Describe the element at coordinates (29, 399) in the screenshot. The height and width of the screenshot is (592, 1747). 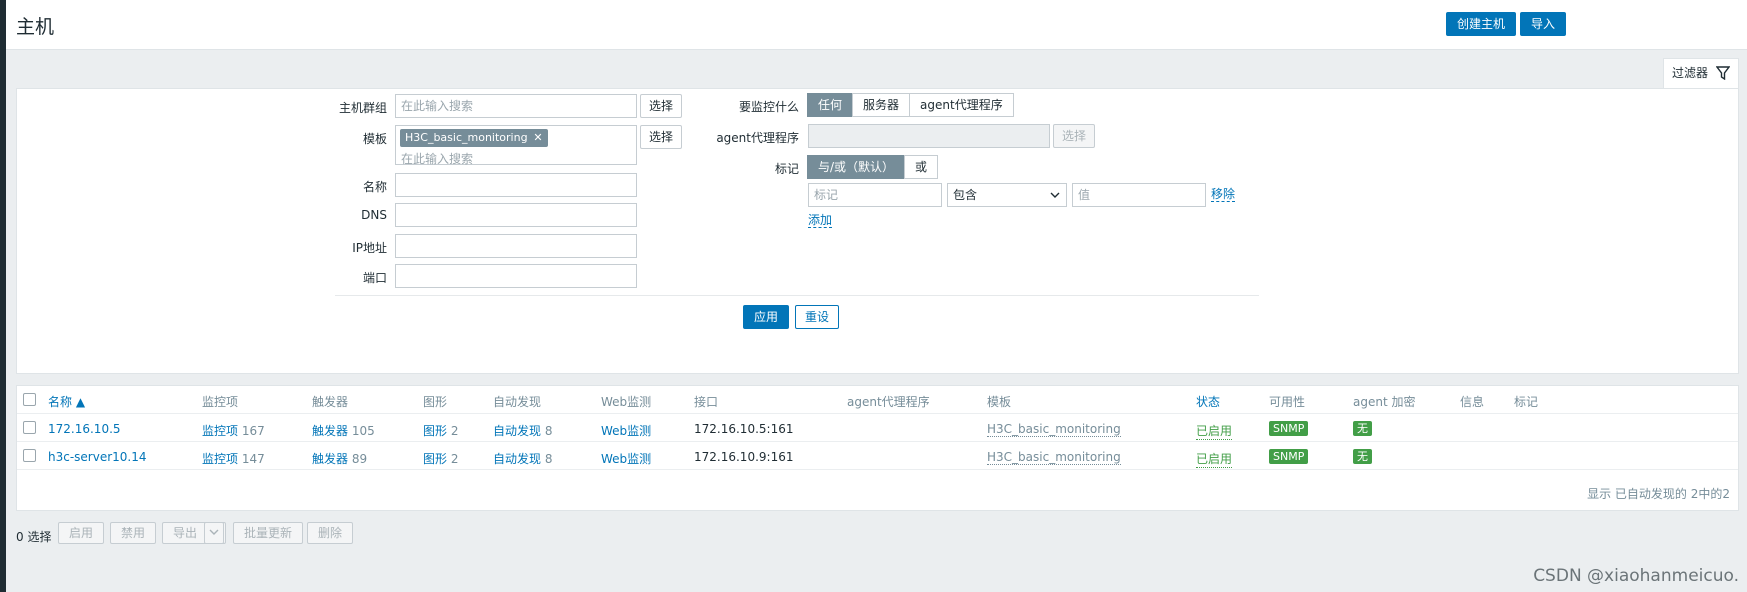
I see `select-all-checkbox` at that location.